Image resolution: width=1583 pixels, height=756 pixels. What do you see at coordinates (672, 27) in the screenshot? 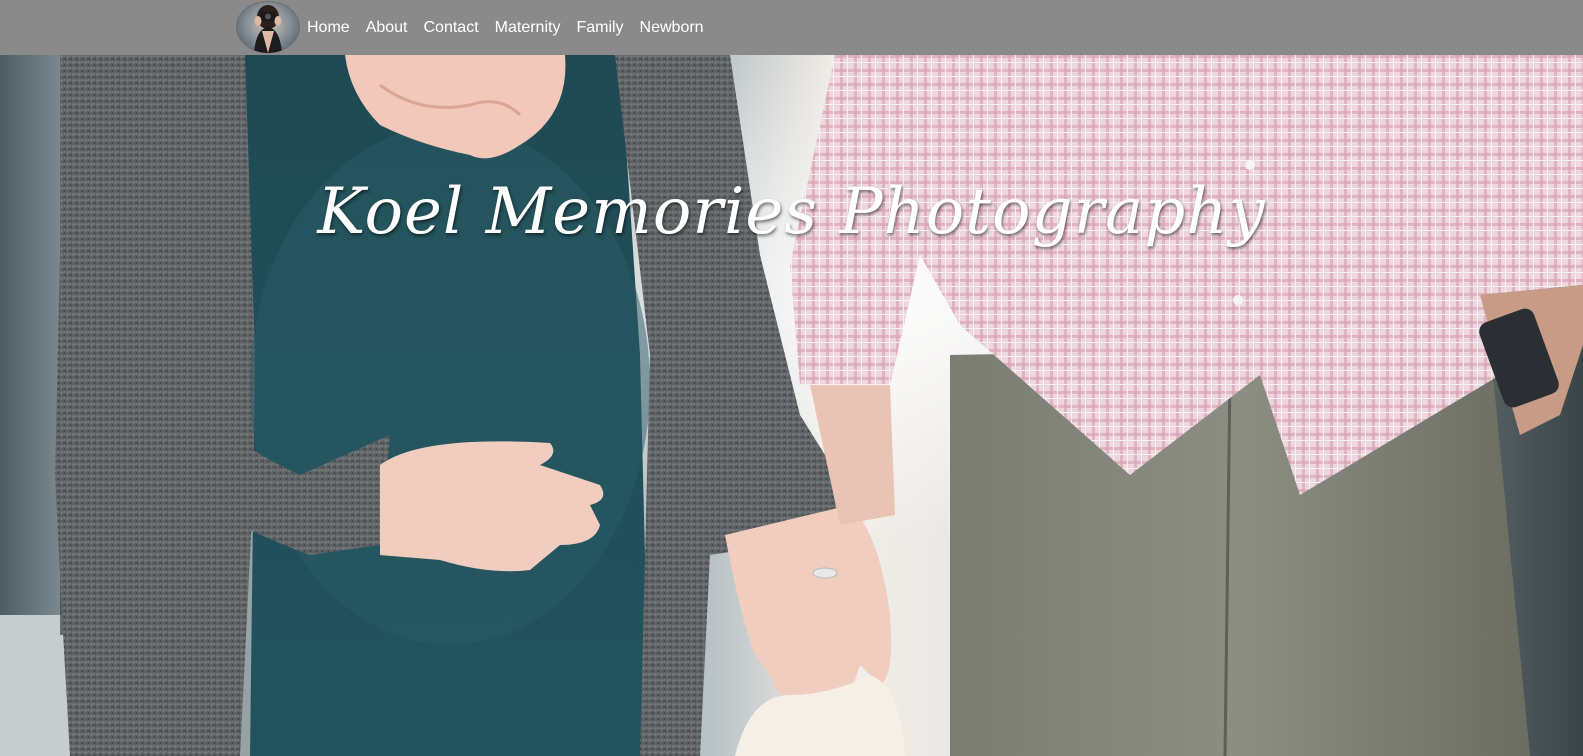
I see `nav-newborn: Newborn` at bounding box center [672, 27].